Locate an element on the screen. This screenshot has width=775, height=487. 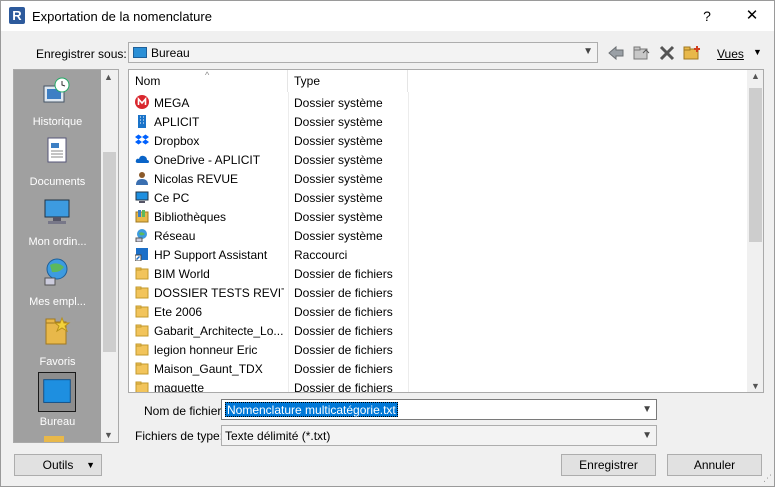
libraries-icon is located at coordinates (142, 216).